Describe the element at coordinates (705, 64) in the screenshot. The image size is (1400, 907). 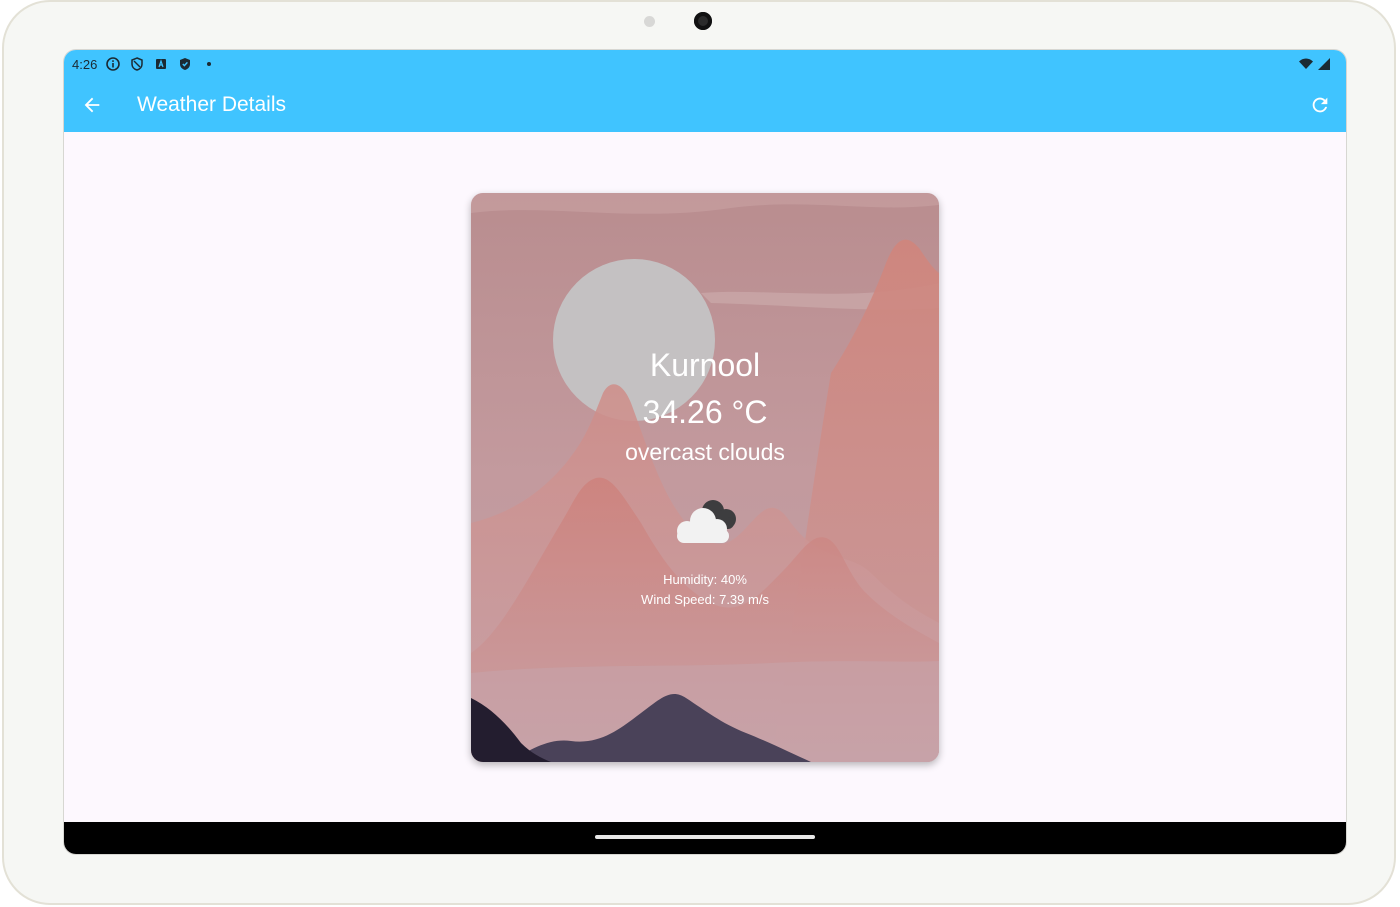
I see `status-bar: 4:26` at that location.